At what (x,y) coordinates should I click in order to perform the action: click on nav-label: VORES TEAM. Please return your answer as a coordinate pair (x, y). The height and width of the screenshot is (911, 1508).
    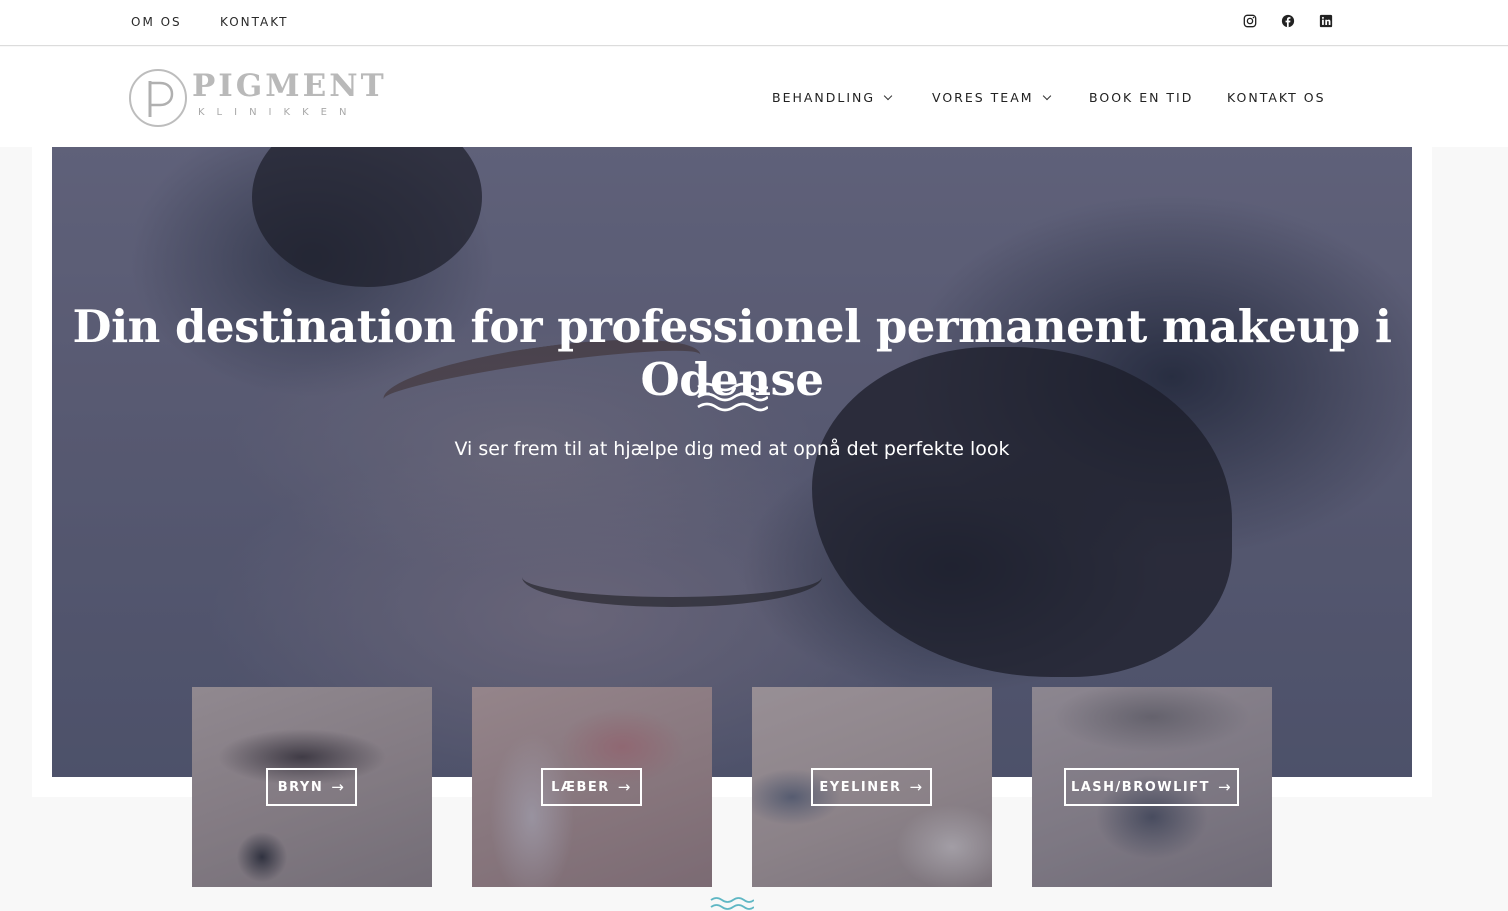
    Looking at the image, I should click on (983, 97).